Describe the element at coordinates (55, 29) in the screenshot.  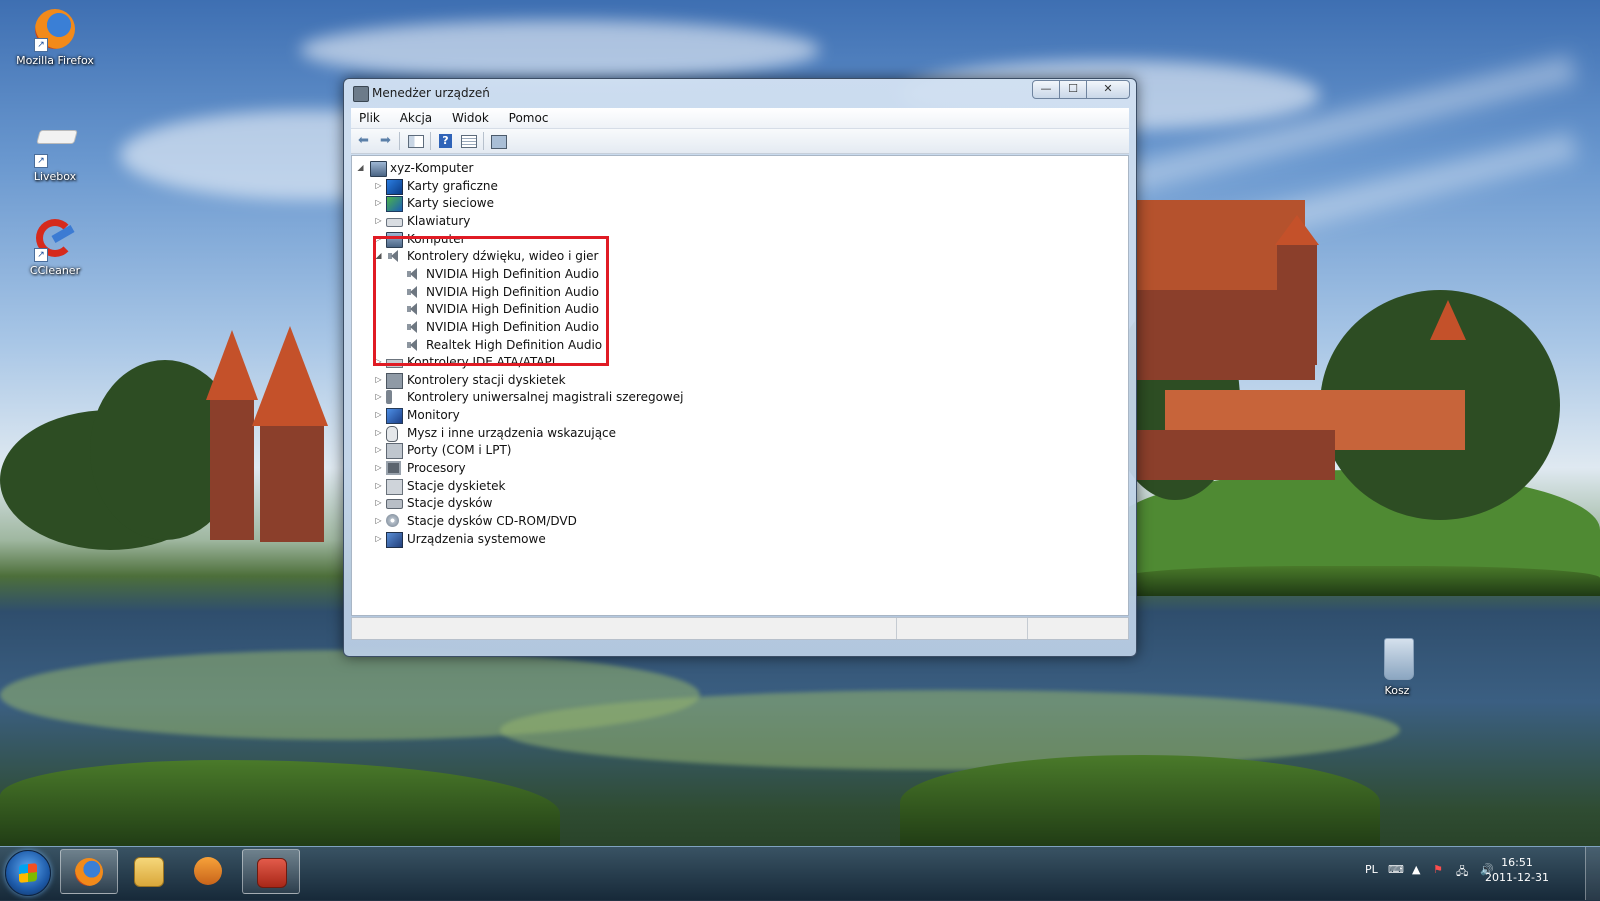
I see `firefox-icon: ↗` at that location.